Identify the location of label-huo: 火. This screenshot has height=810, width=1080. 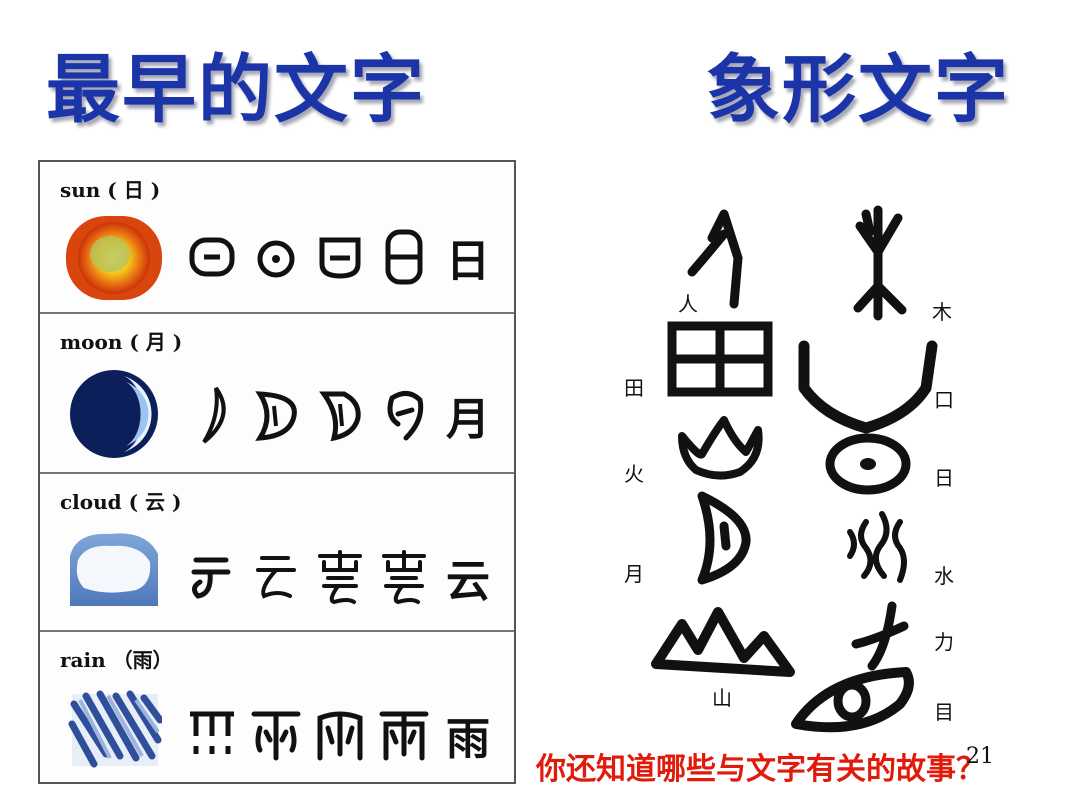
(634, 474).